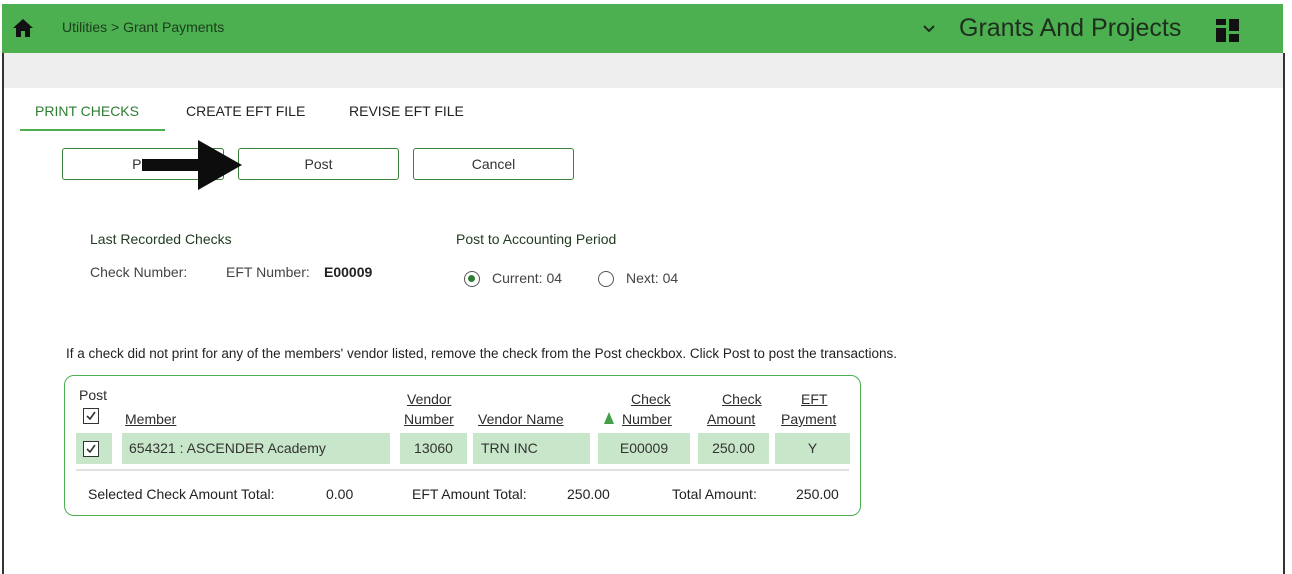 The height and width of the screenshot is (574, 1292). I want to click on radio-next-label: Next: 04, so click(652, 278).